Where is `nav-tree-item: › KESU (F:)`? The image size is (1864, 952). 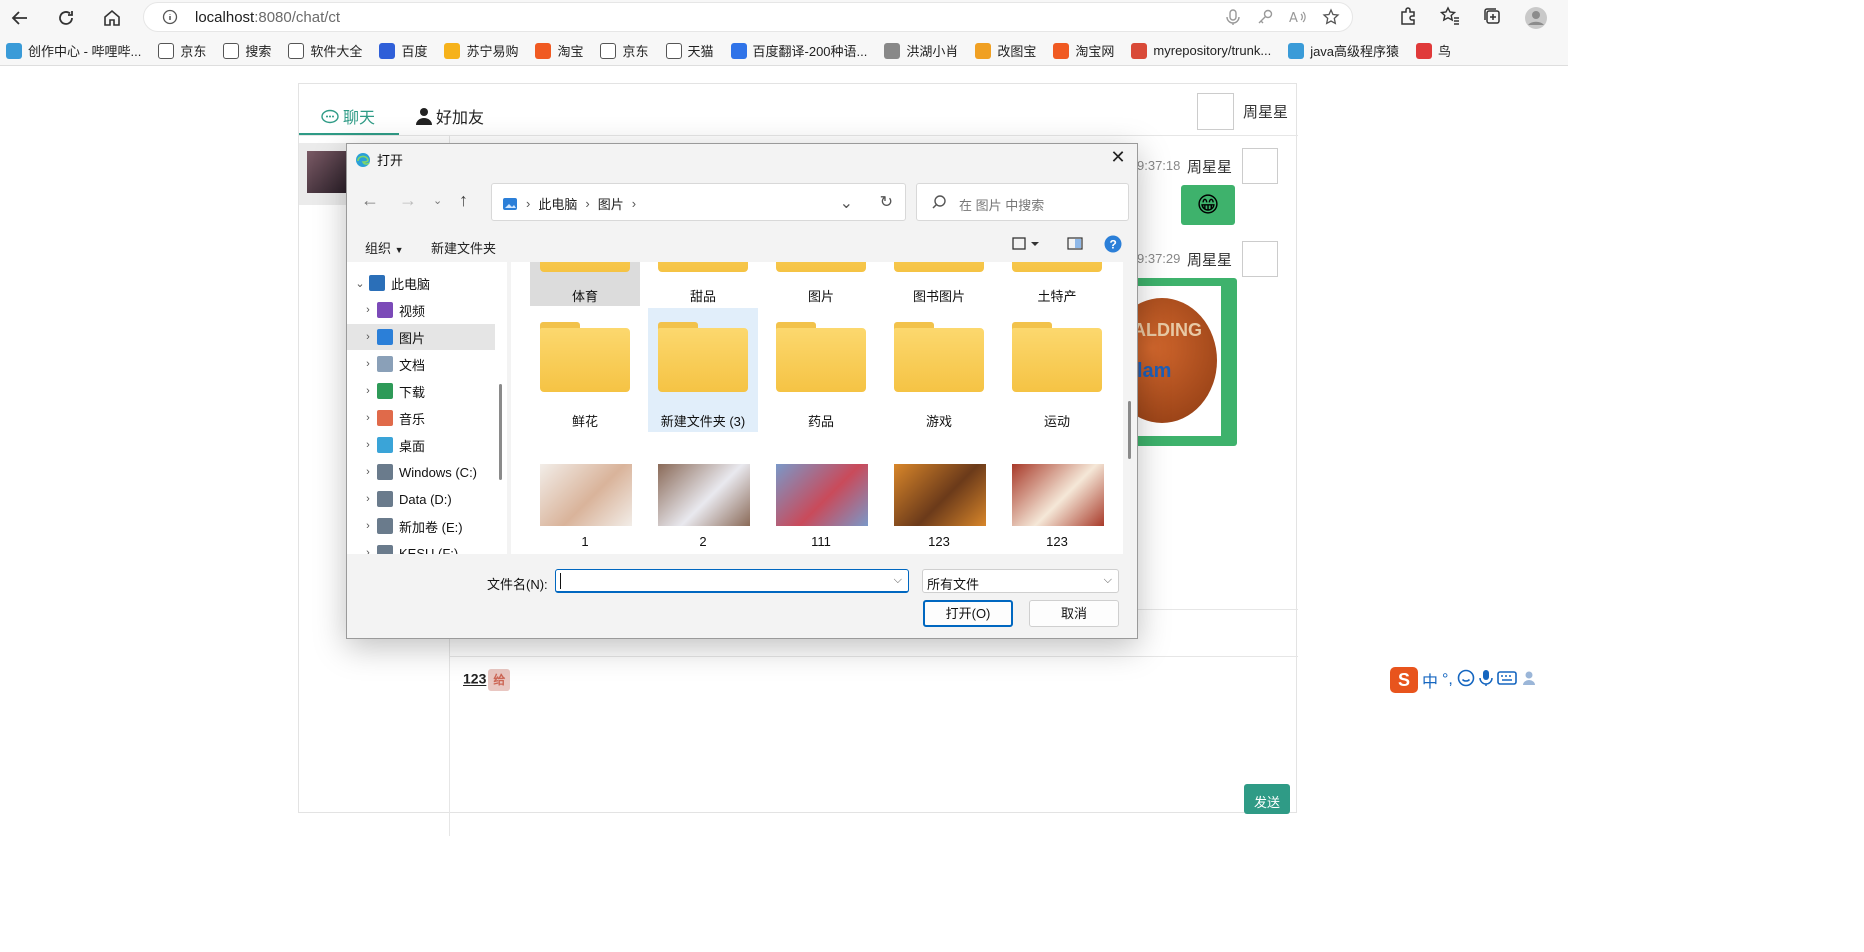
nav-tree-item: › KESU (F:) is located at coordinates (421, 547).